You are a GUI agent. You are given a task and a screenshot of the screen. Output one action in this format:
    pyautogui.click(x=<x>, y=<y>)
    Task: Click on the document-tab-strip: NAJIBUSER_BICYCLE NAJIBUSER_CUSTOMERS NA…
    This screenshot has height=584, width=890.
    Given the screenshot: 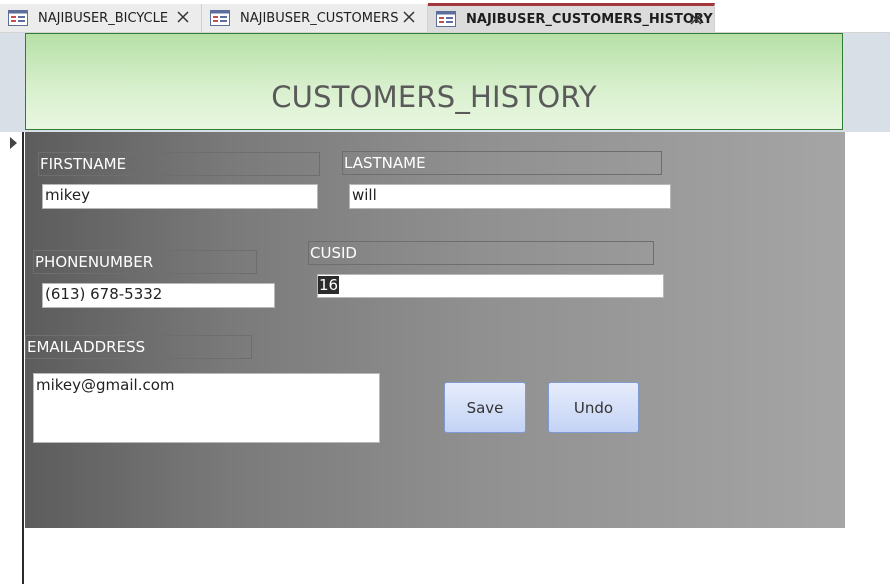 What is the action you would take?
    pyautogui.click(x=445, y=16)
    